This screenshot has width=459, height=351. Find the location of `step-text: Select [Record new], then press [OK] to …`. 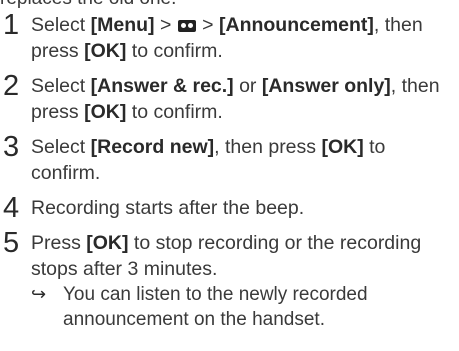

step-text: Select [Record new], then press [OK] to … is located at coordinates (208, 160).